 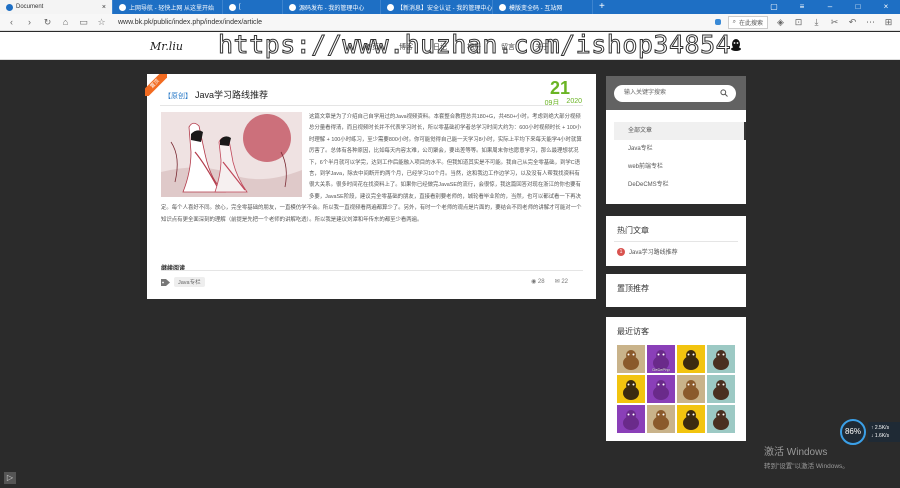 I want to click on extension-icon, so click(x=717, y=22).